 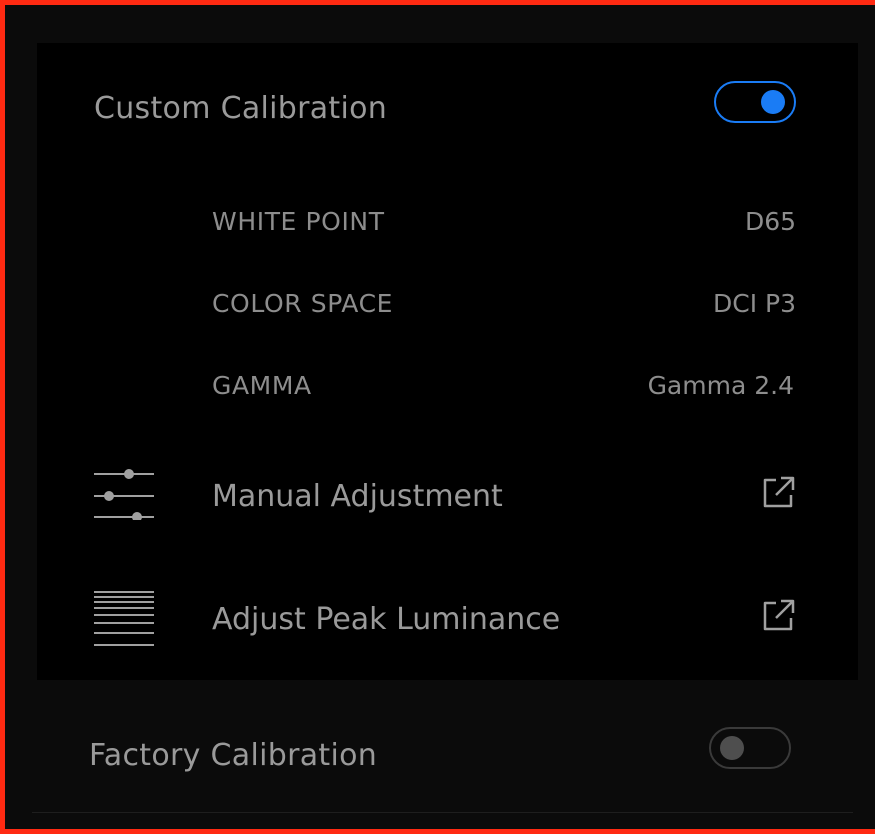 What do you see at coordinates (233, 755) in the screenshot?
I see `factory-calibration-title: Factory Calibration` at bounding box center [233, 755].